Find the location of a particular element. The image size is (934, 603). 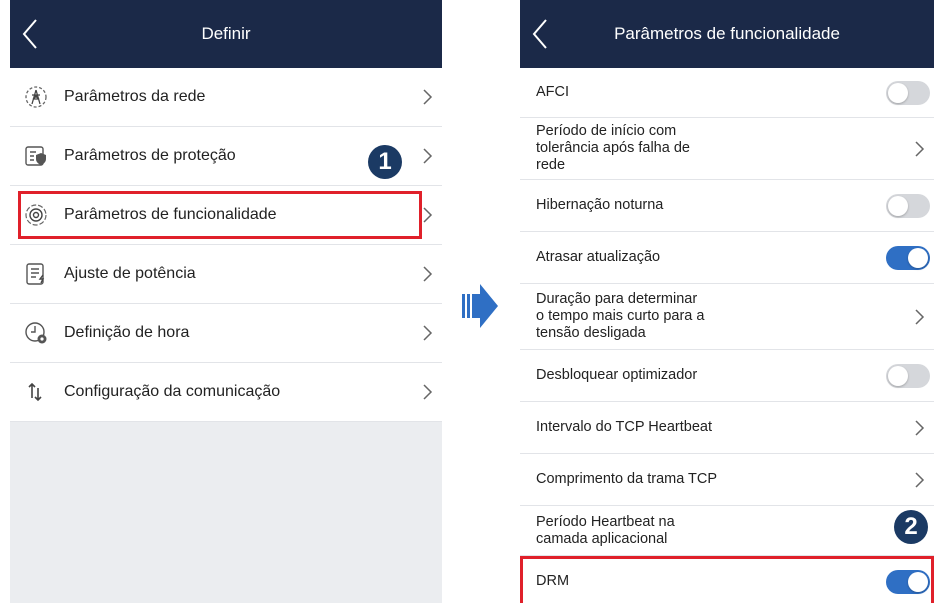

list-item-label: Configuração da comunicação is located at coordinates (172, 391).